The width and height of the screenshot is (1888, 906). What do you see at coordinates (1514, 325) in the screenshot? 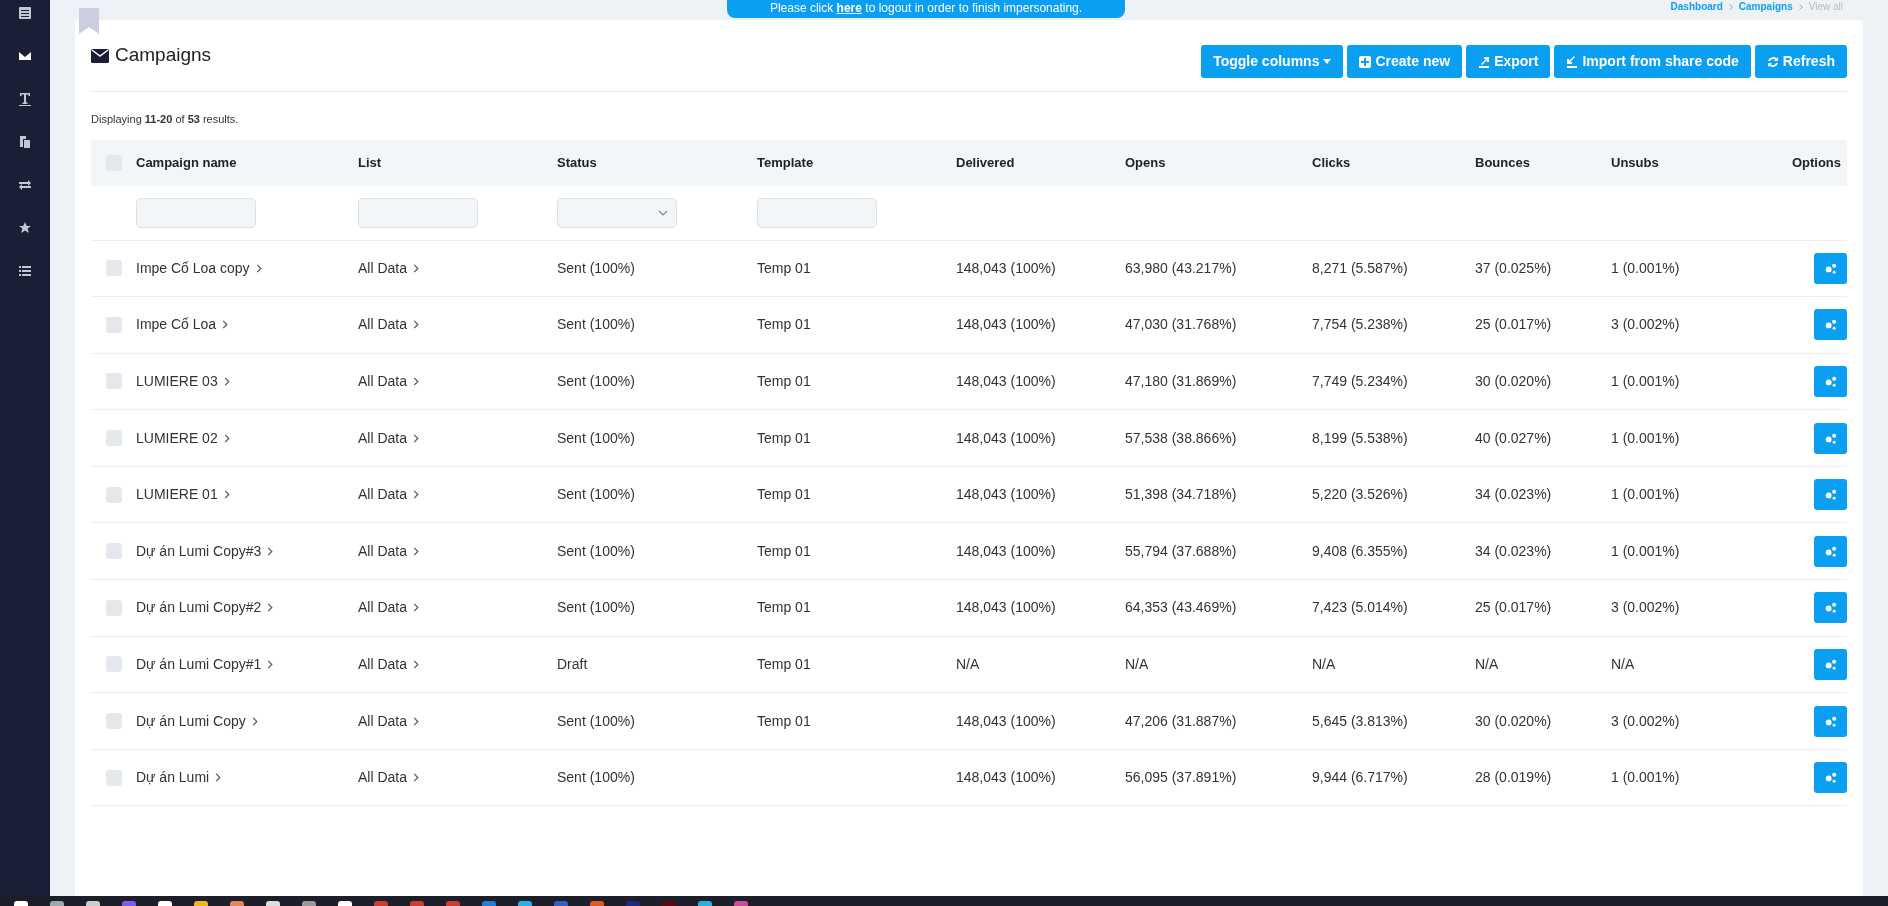
I see `bounces-text: 25 (0.017%)` at bounding box center [1514, 325].